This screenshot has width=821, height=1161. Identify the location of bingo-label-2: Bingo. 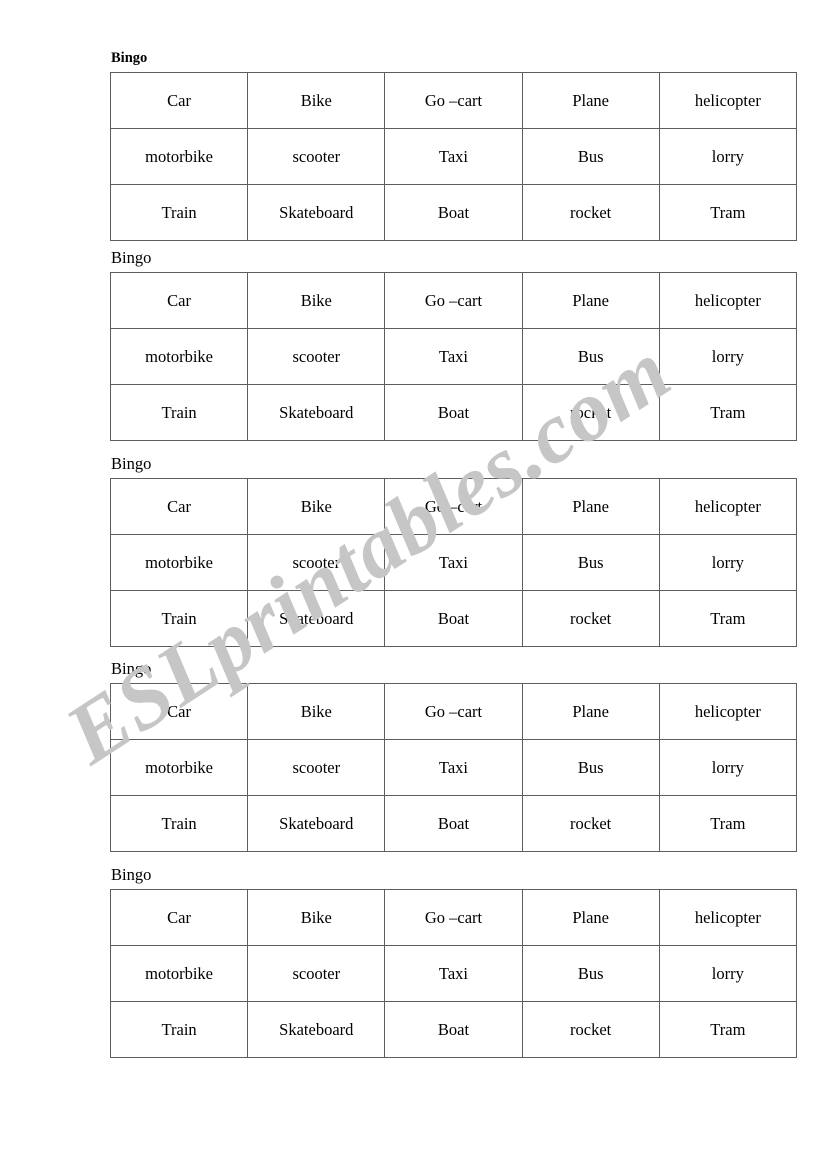
(131, 257).